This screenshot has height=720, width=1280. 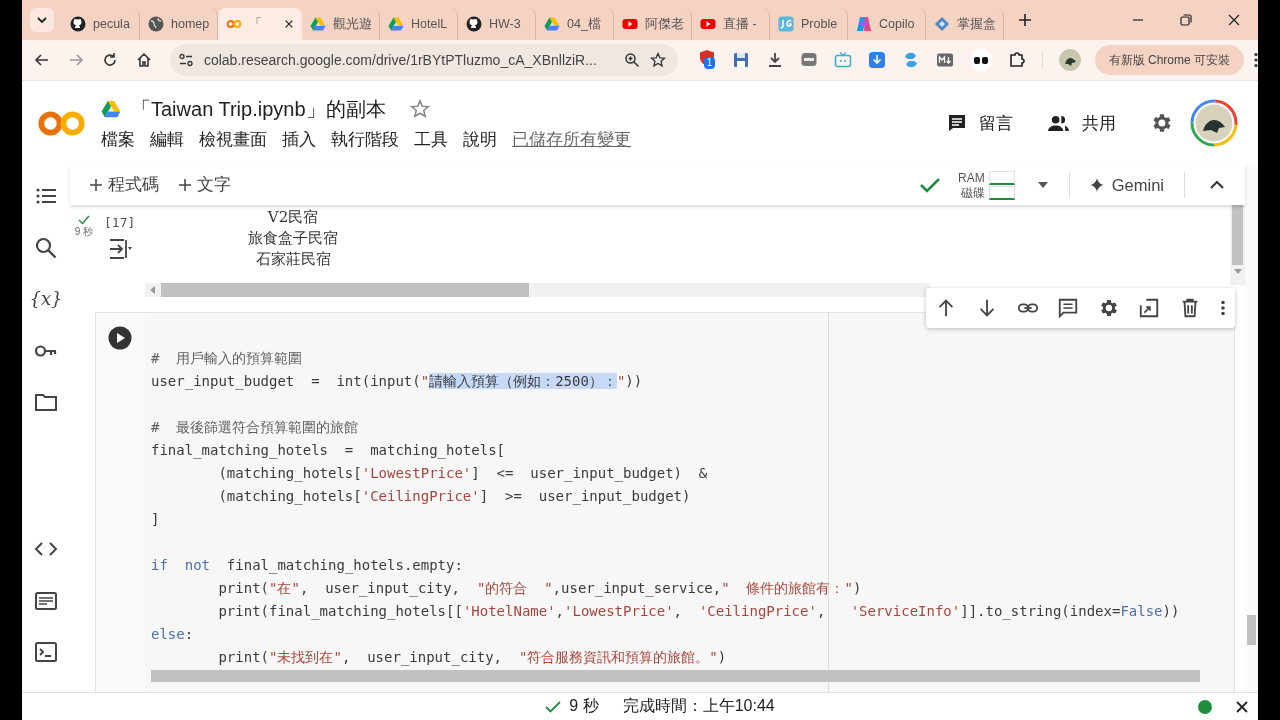 I want to click on back-icon, so click(x=42, y=60).